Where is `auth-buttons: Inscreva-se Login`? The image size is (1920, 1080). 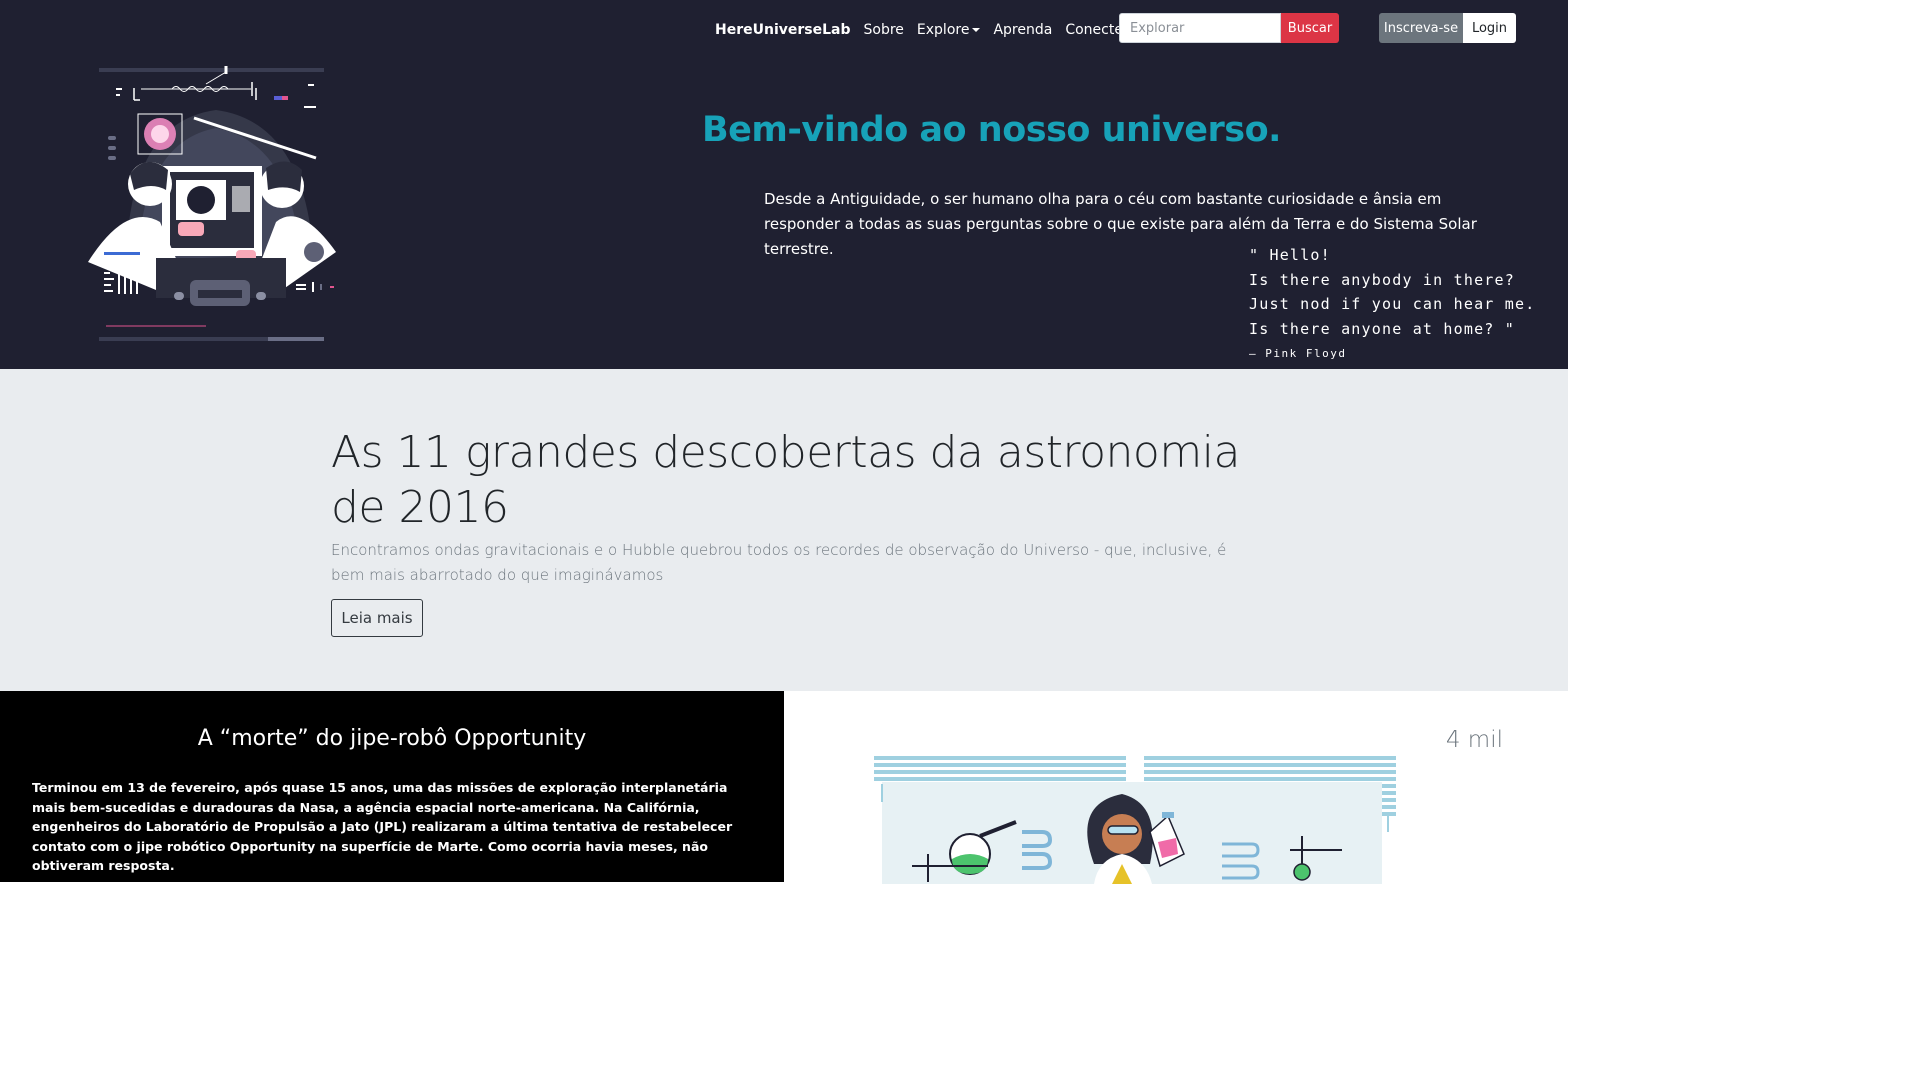 auth-buttons: Inscreva-se Login is located at coordinates (1447, 28).